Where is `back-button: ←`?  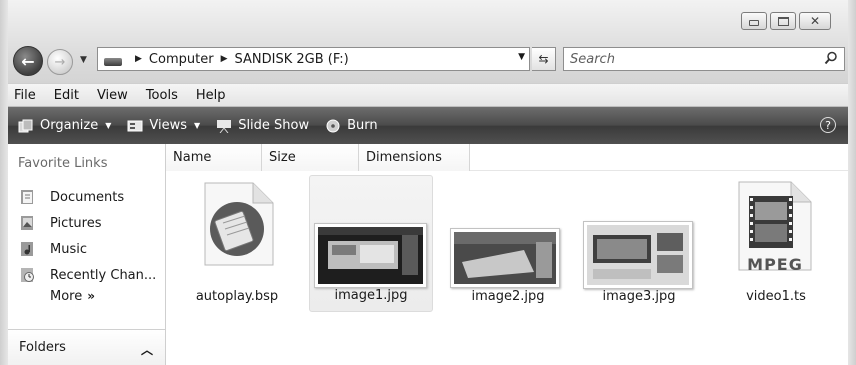
back-button: ← is located at coordinates (28, 61).